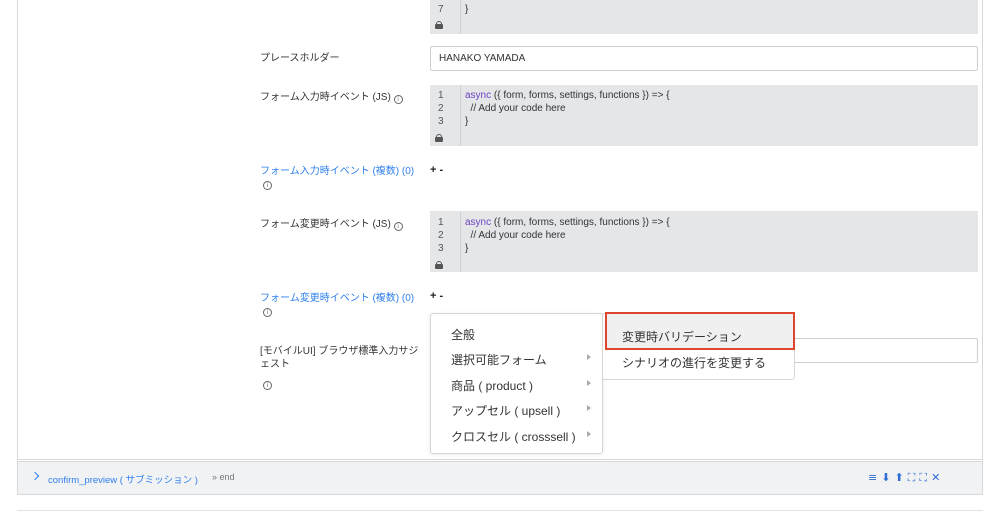  What do you see at coordinates (704, 58) in the screenshot?
I see `placeholder-input: HANAKO YAMADA` at bounding box center [704, 58].